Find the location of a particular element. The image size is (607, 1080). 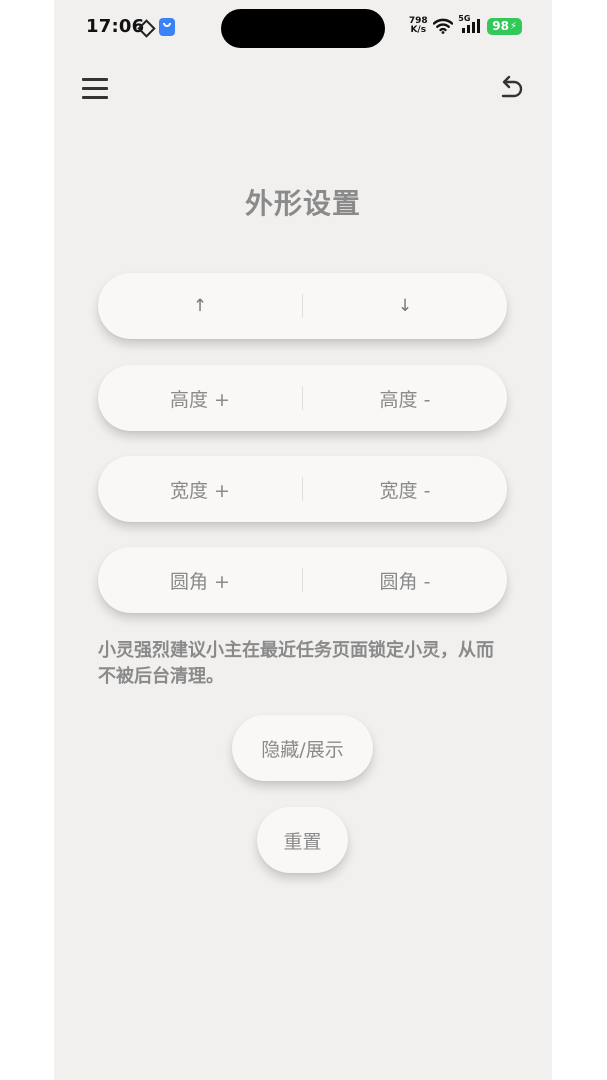

status-time: 17:06 is located at coordinates (115, 26).